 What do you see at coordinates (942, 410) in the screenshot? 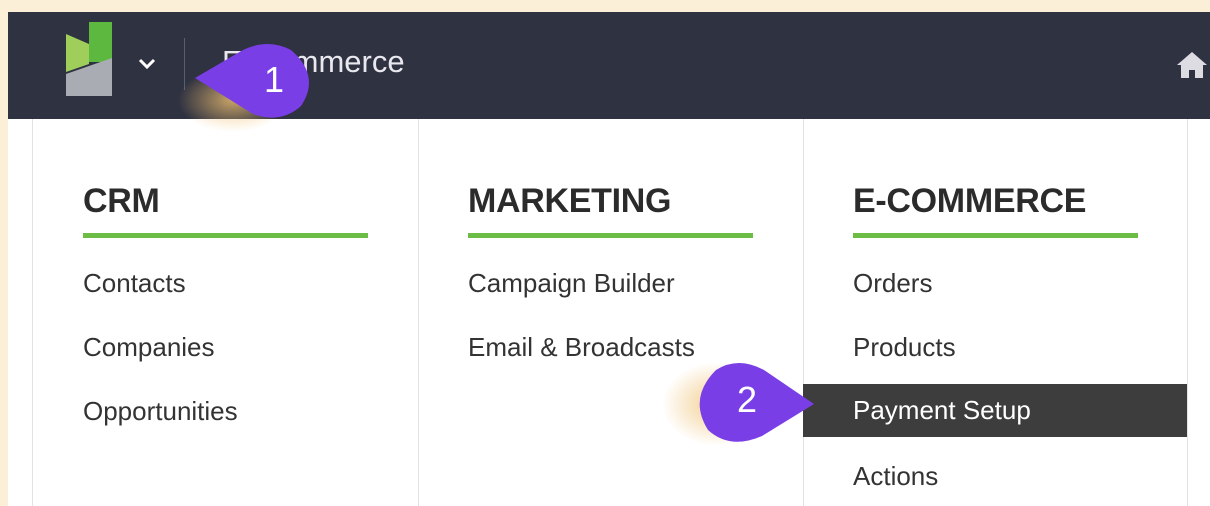
I see `menu-item-label: Payment Setup` at bounding box center [942, 410].